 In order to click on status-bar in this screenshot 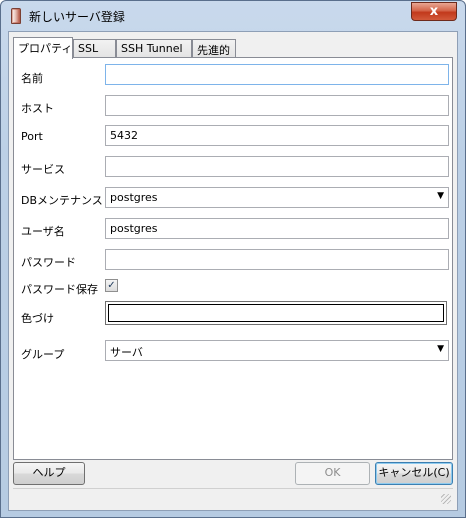, I will do `click(233, 497)`.